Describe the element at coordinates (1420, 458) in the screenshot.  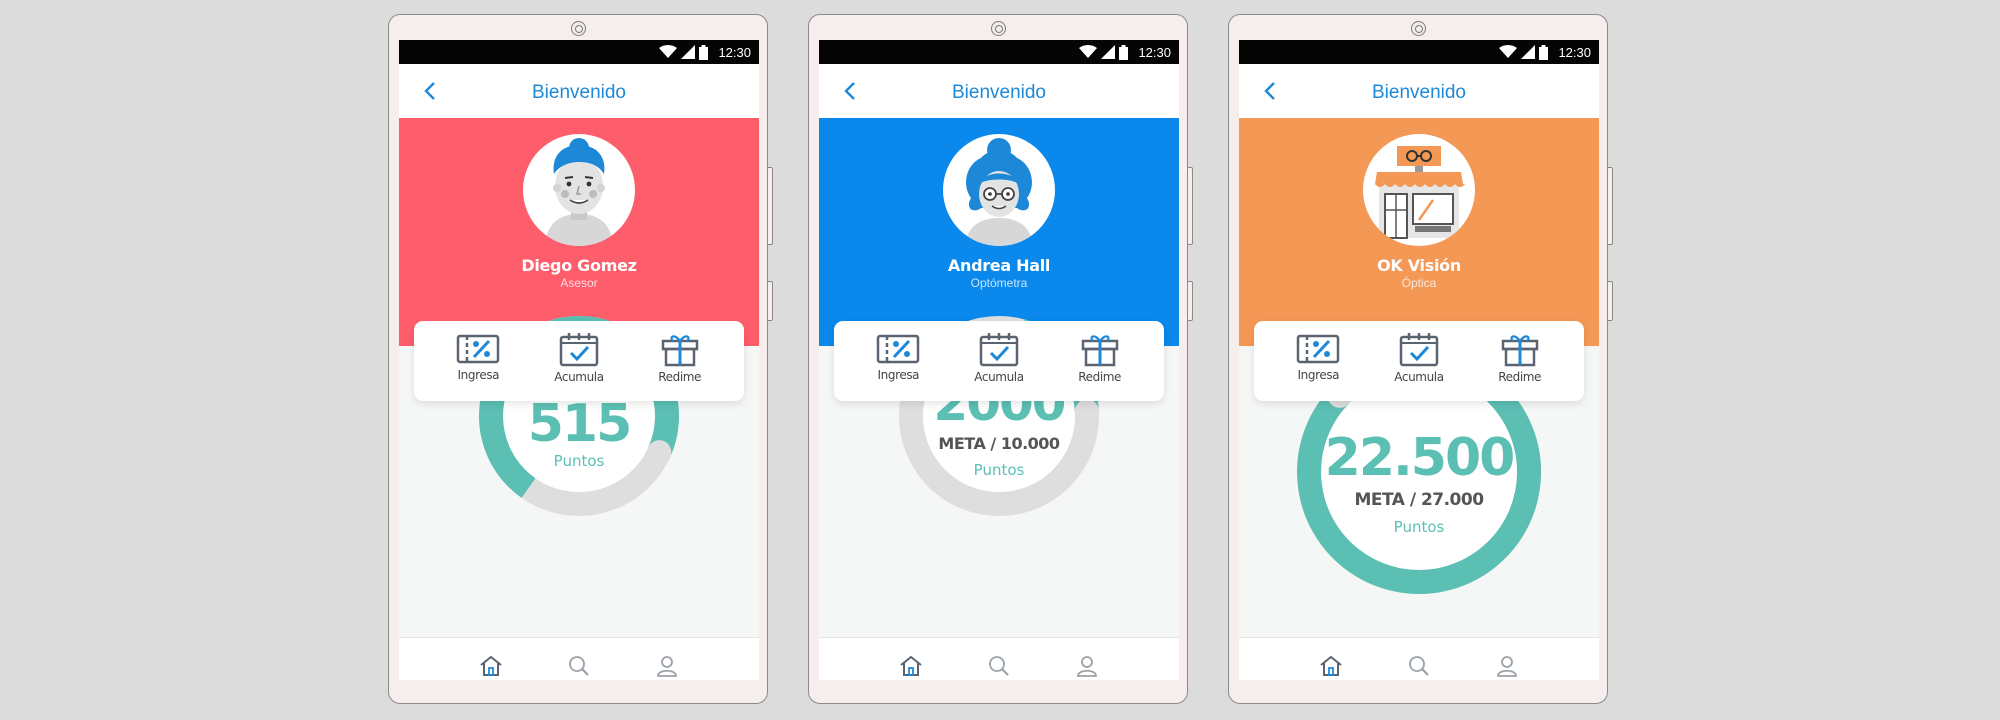
I see `points-value: 22.500` at that location.